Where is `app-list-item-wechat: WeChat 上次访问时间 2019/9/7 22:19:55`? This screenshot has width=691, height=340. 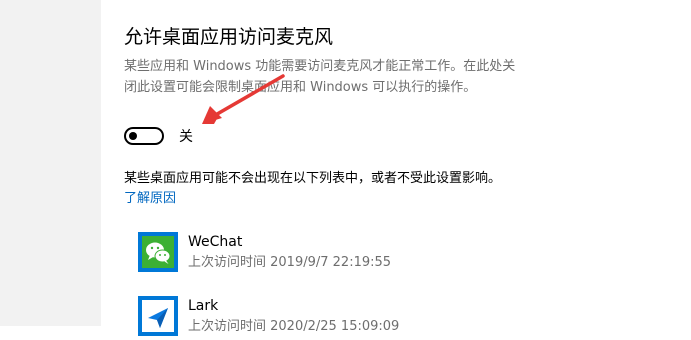
app-list-item-wechat: WeChat 上次访问时间 2019/9/7 22:19:55 is located at coordinates (338, 252).